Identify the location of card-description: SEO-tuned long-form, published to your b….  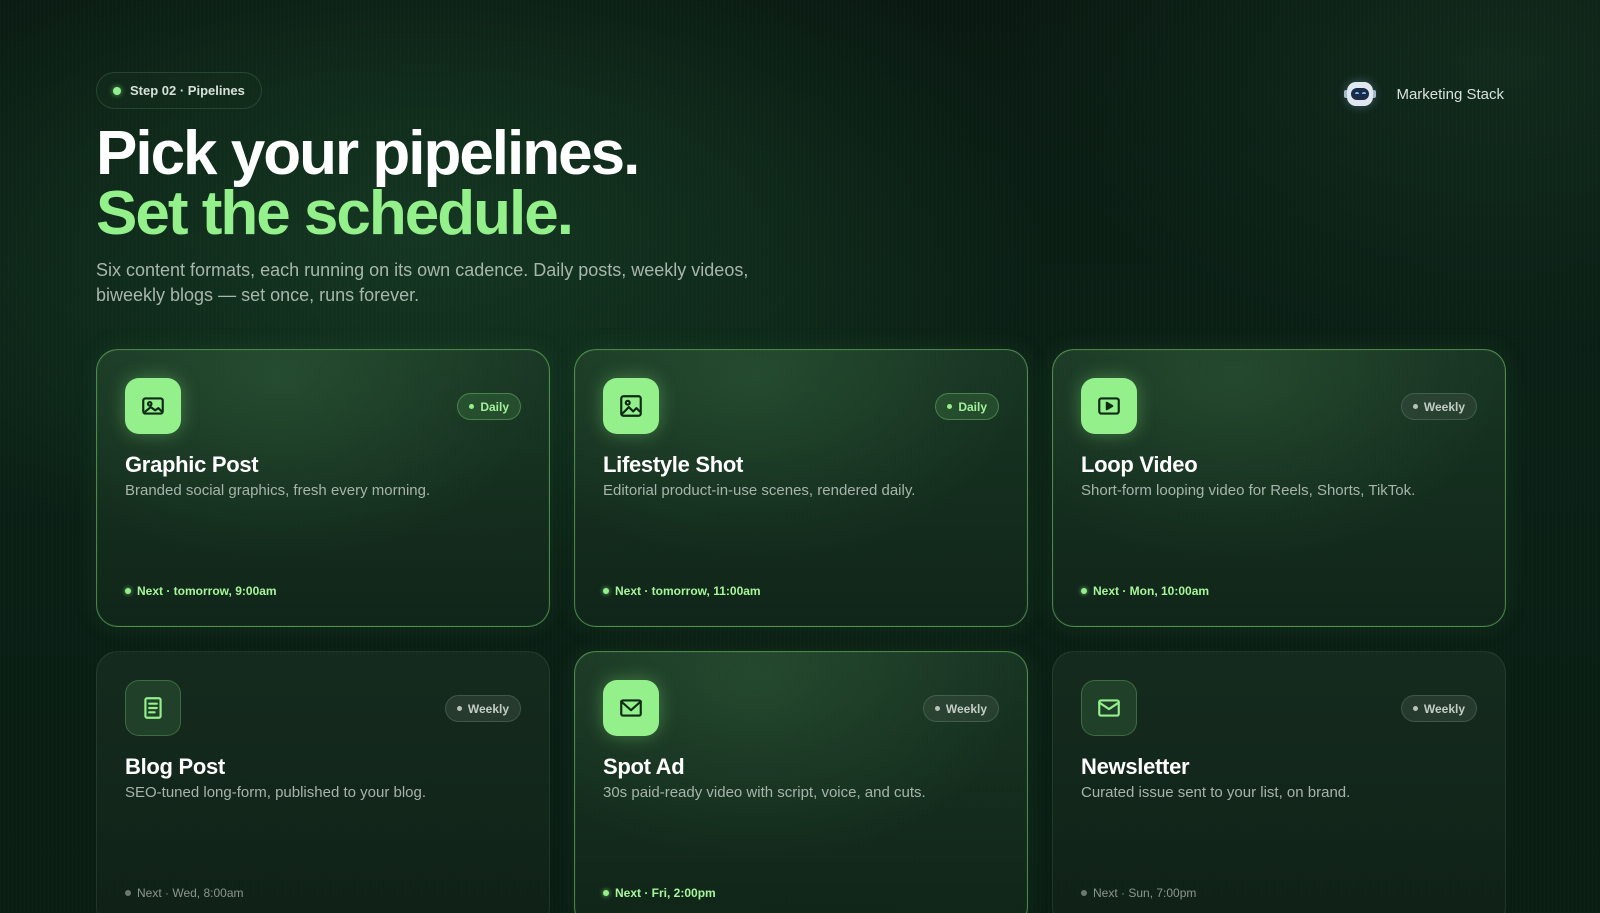
(276, 792).